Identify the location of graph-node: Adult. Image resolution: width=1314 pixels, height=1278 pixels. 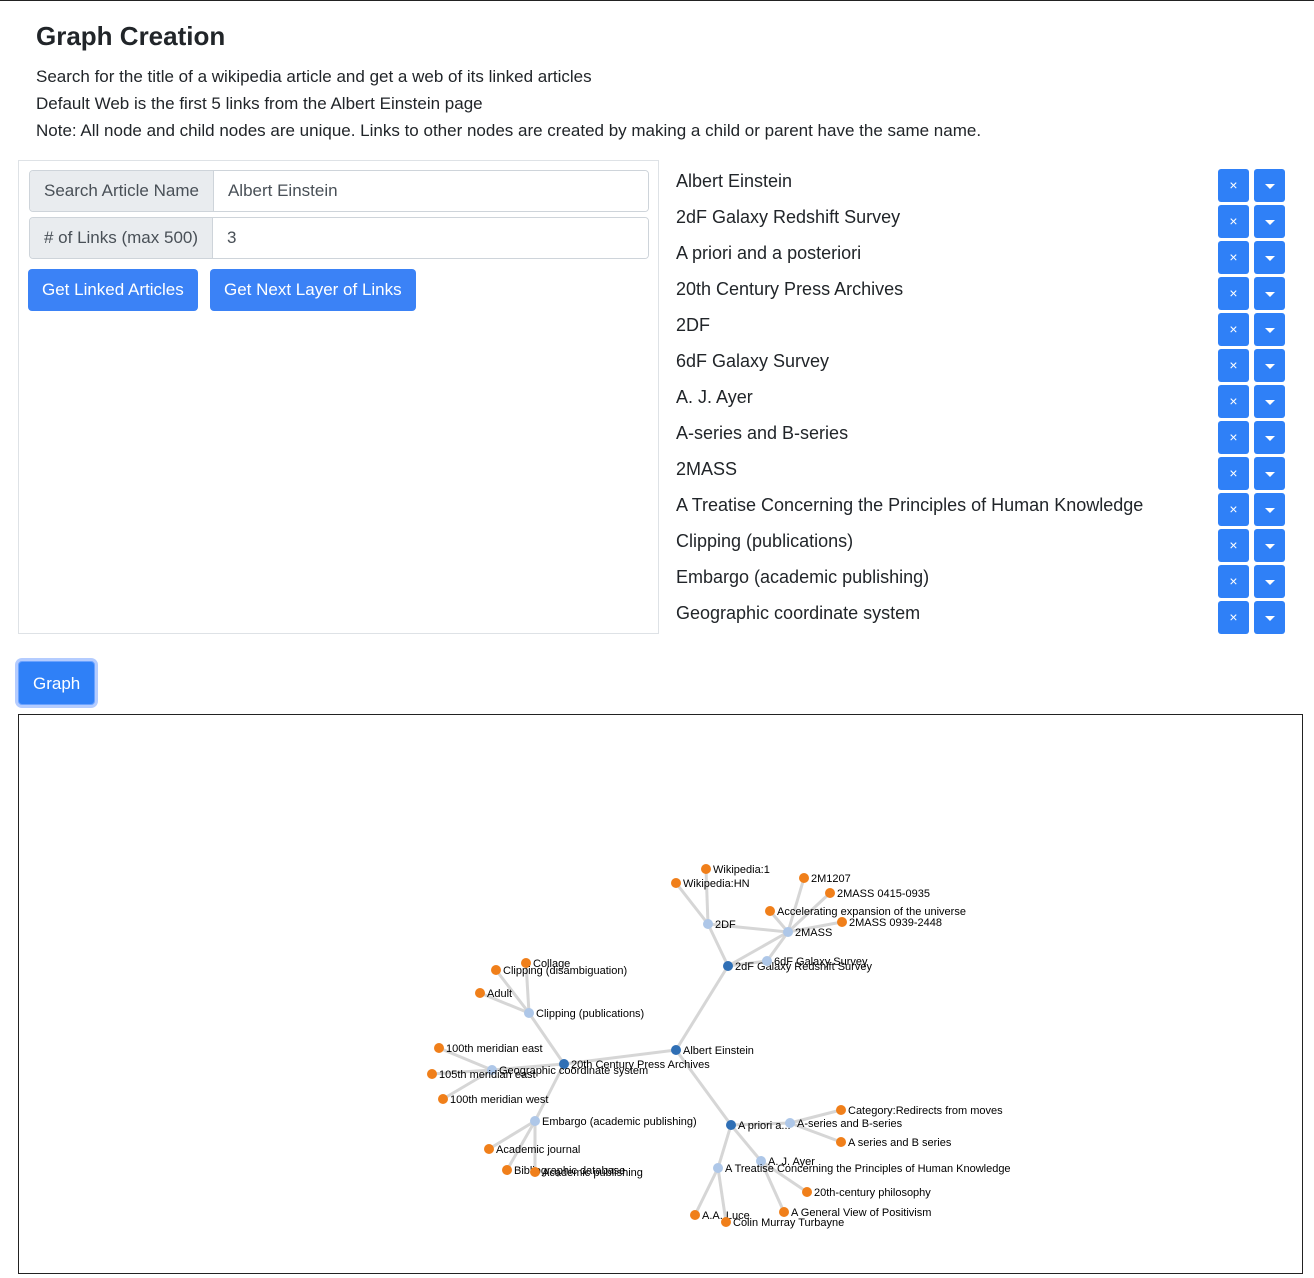
(493, 994).